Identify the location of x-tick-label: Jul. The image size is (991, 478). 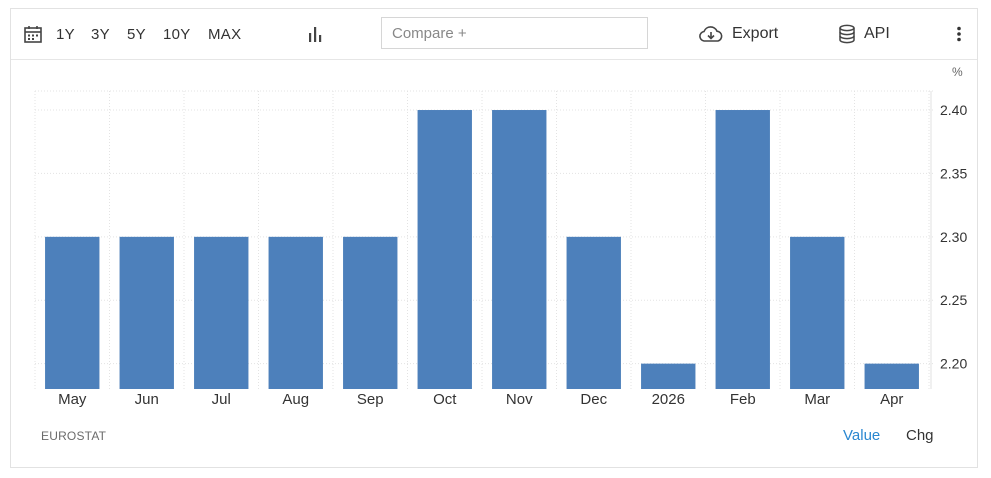
(221, 399).